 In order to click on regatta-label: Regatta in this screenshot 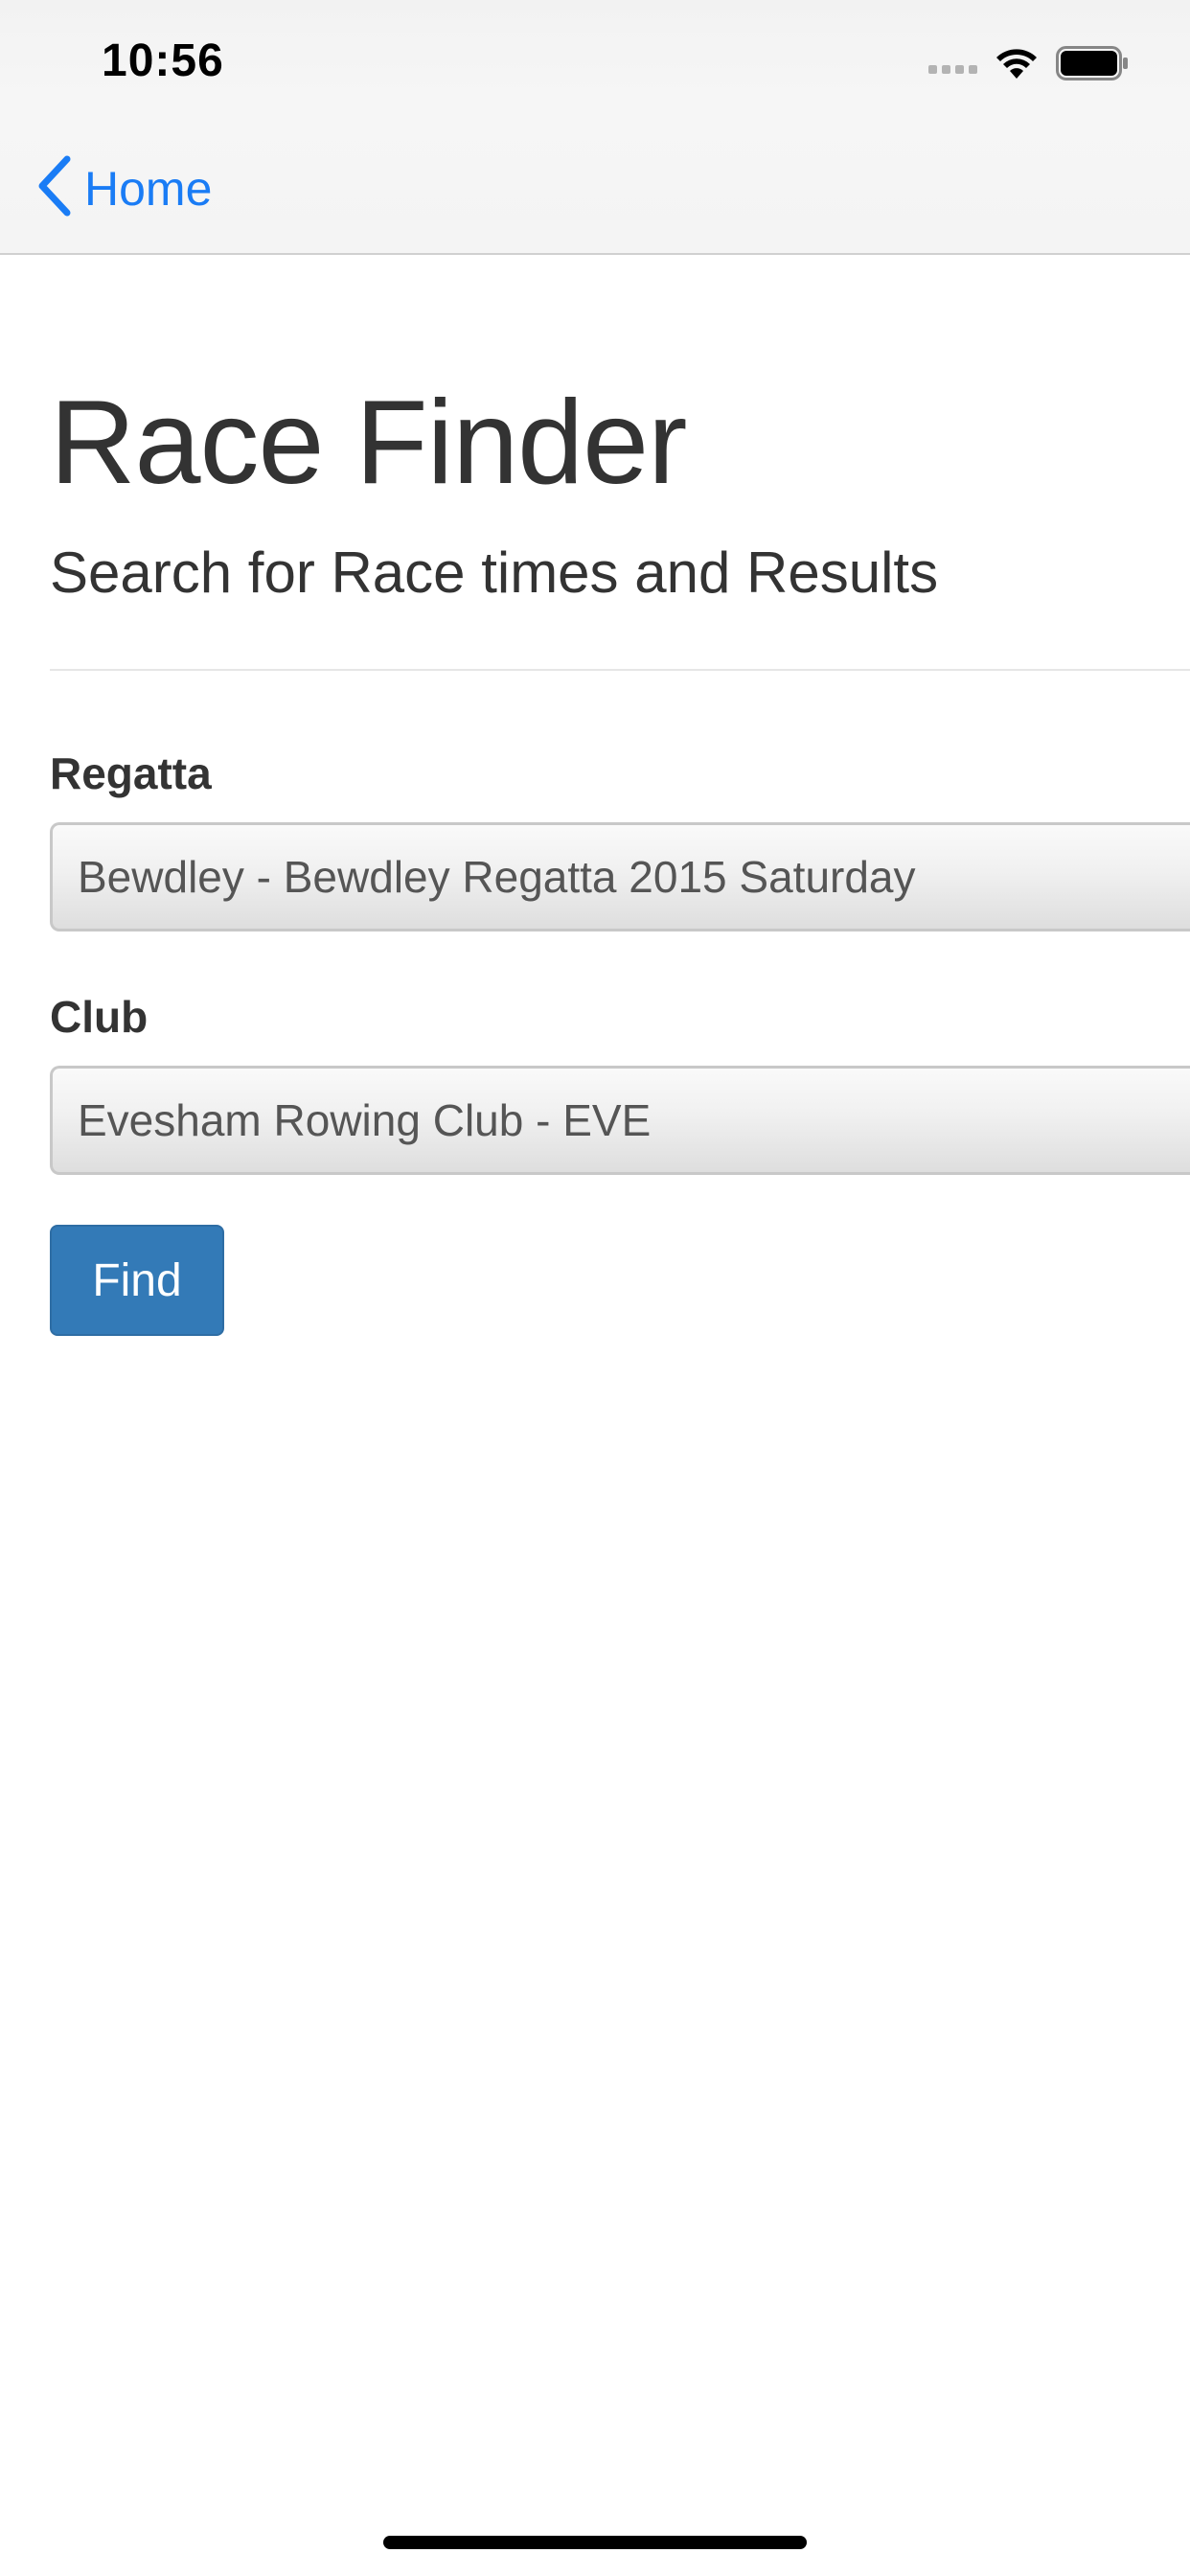, I will do `click(131, 773)`.